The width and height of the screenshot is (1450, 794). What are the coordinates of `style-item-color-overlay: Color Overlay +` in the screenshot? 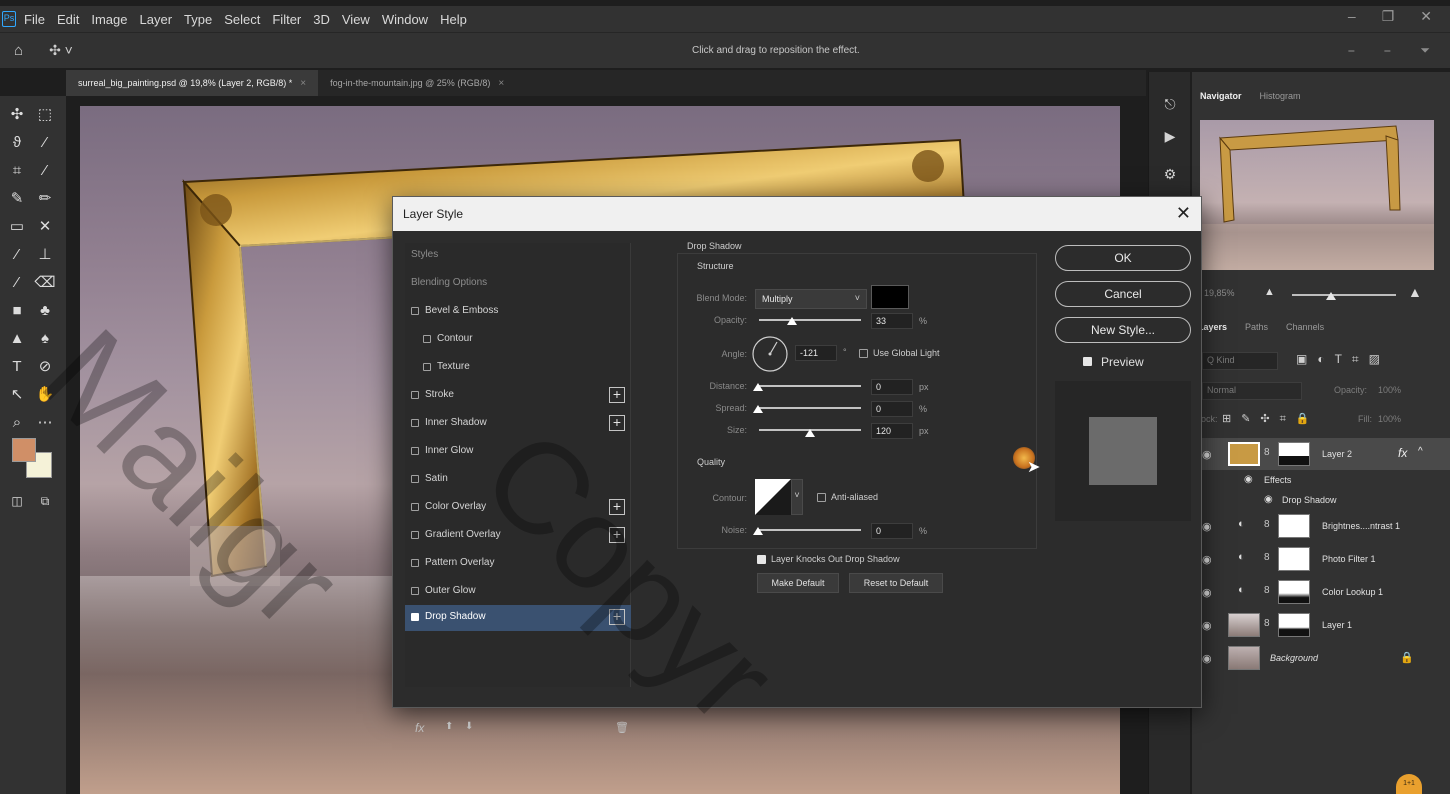 It's located at (518, 508).